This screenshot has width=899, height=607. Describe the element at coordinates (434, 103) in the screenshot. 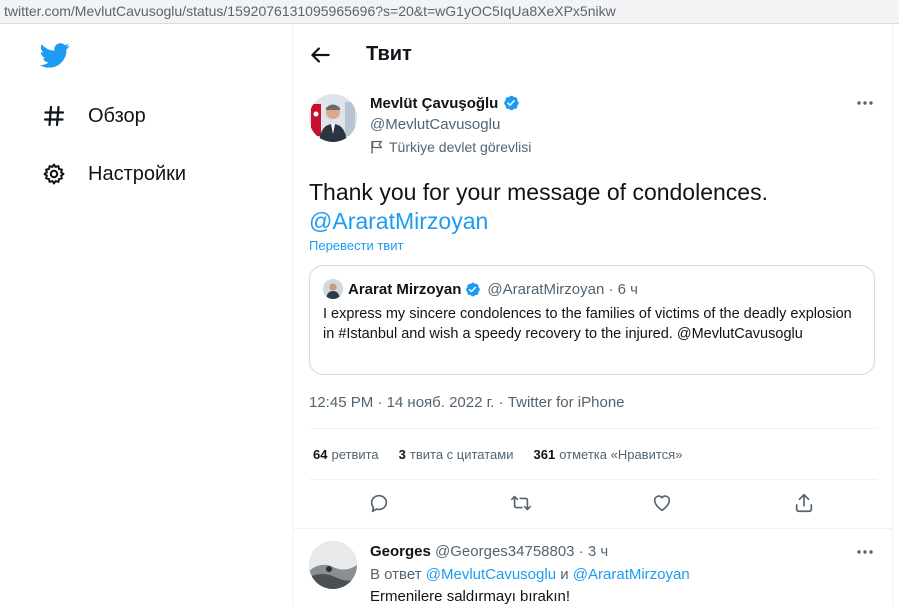

I see `author-name-text: Mevlüt Çavuşoğlu` at that location.